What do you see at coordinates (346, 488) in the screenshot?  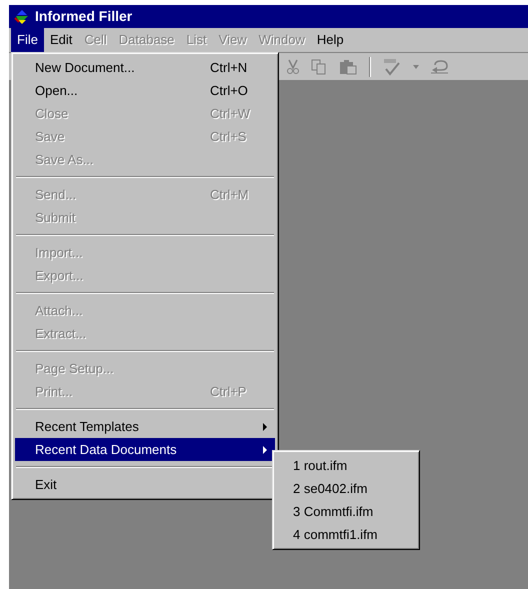 I see `recent-file-item: 2 se0402.ifm` at bounding box center [346, 488].